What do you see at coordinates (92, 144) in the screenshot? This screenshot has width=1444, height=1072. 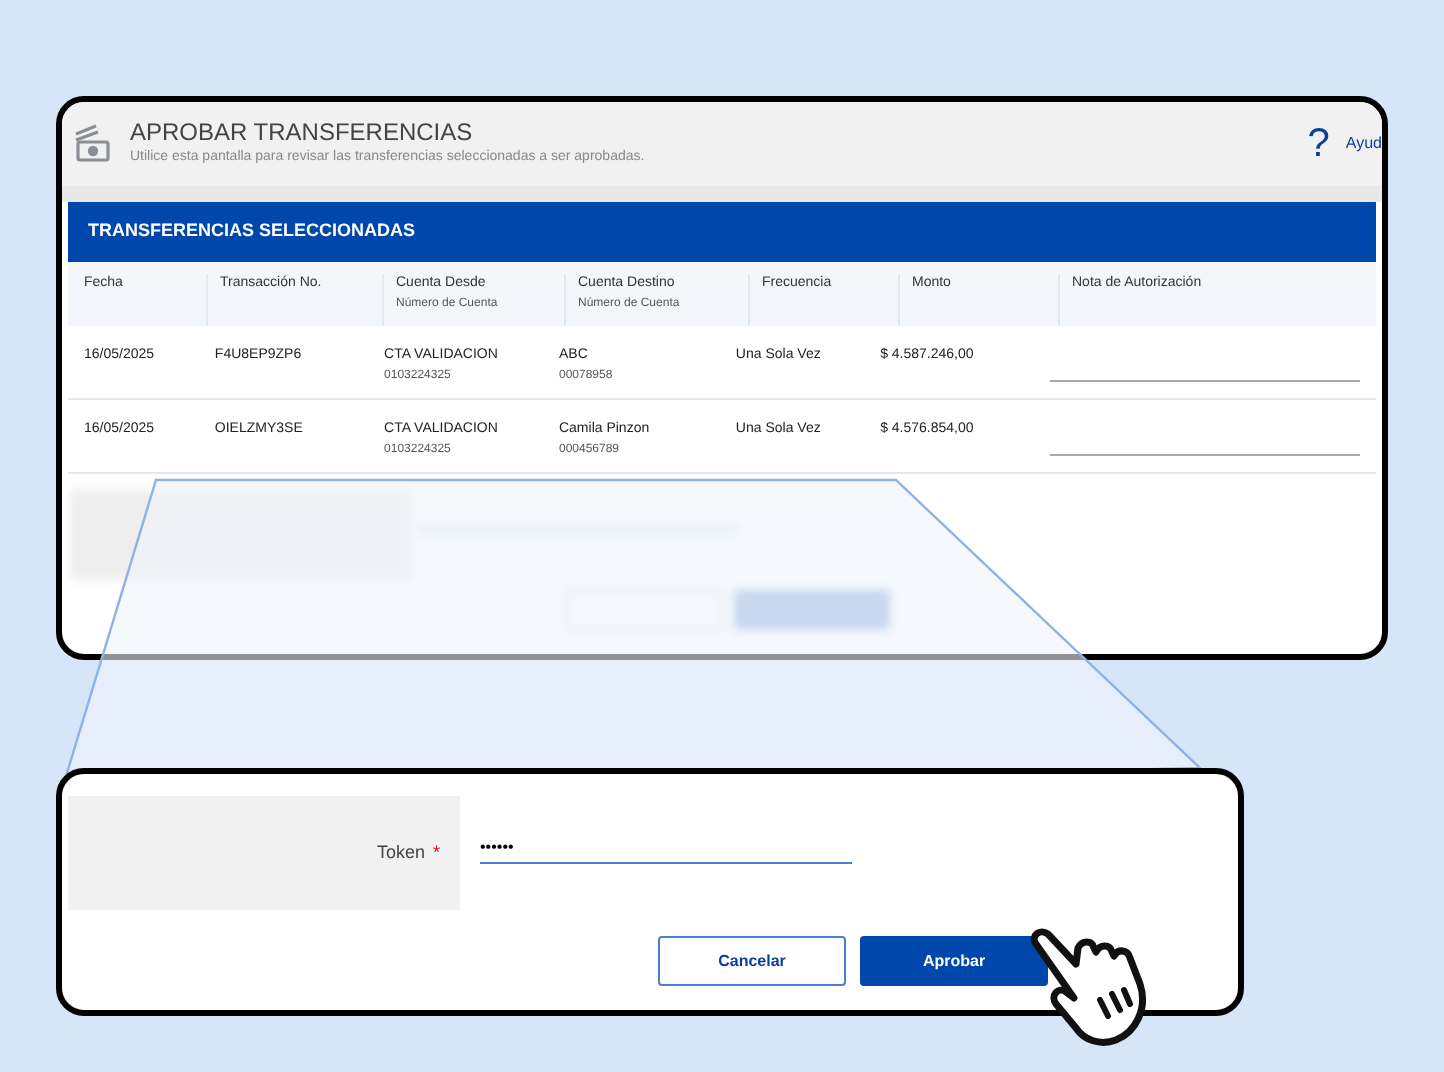 I see `money-icon` at bounding box center [92, 144].